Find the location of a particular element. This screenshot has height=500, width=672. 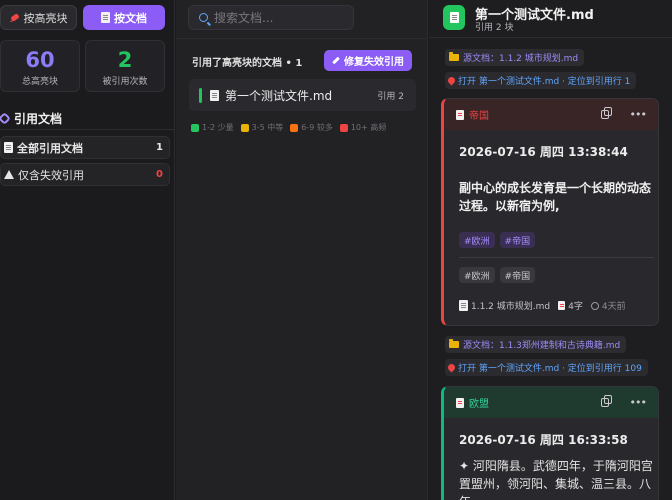

stat-total-highlights: 60 总高亮块 is located at coordinates (40, 66).